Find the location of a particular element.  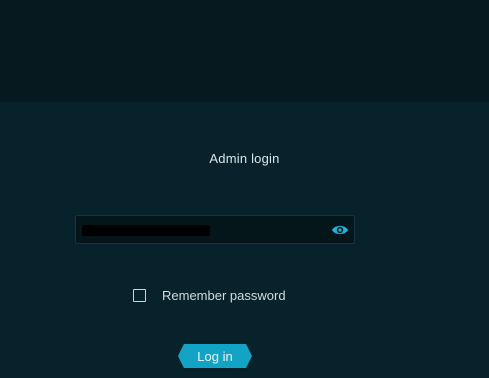

remember-password-checkbox is located at coordinates (139, 295).